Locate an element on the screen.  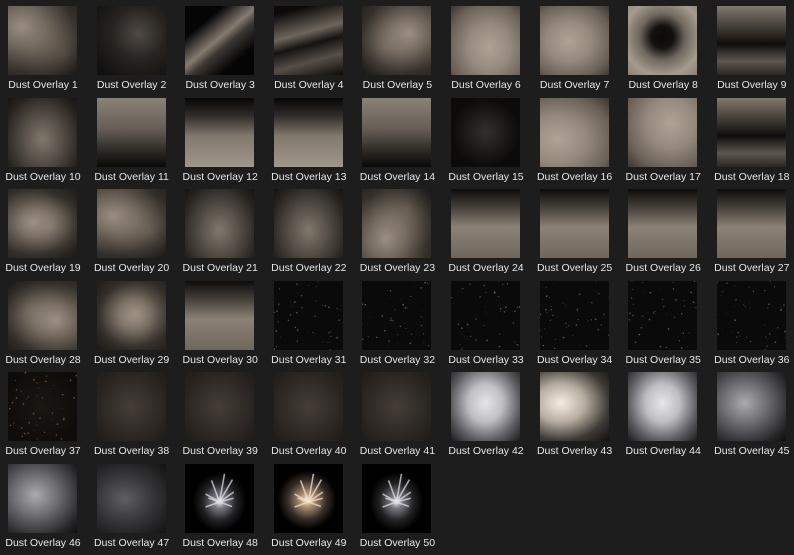
overlay-tile: Dust Overlay 31 is located at coordinates (310, 321).